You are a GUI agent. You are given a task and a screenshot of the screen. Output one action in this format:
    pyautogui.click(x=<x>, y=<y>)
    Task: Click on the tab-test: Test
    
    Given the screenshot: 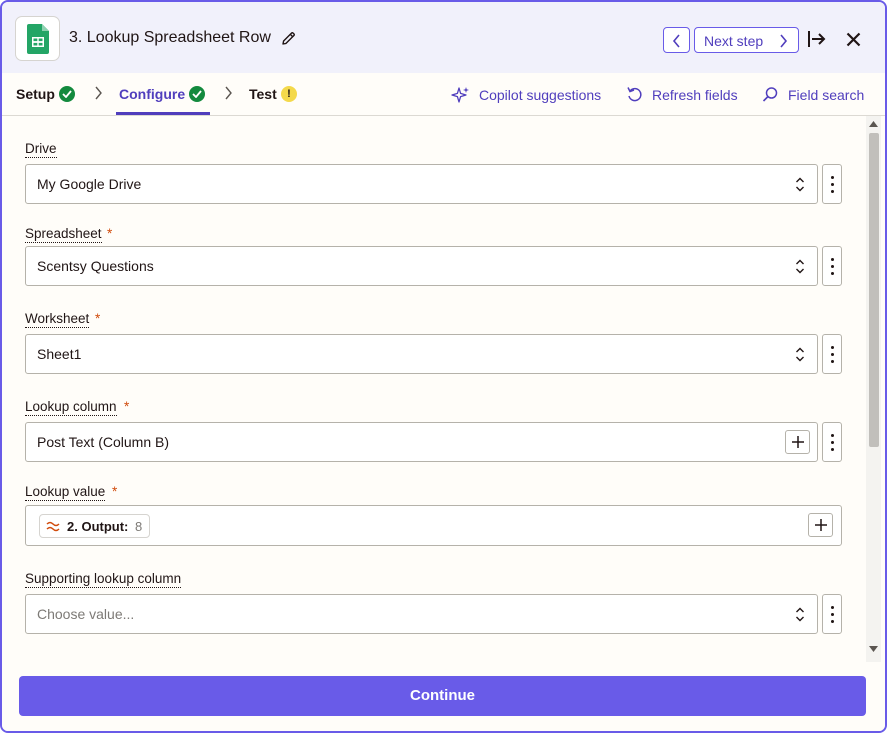 What is the action you would take?
    pyautogui.click(x=263, y=94)
    